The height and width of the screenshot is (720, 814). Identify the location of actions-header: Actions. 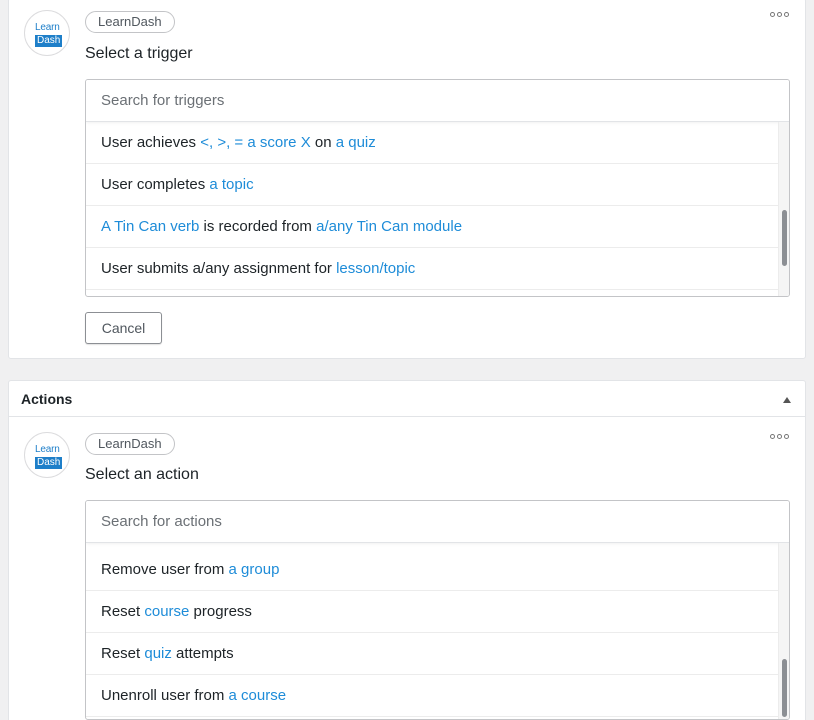
(407, 399).